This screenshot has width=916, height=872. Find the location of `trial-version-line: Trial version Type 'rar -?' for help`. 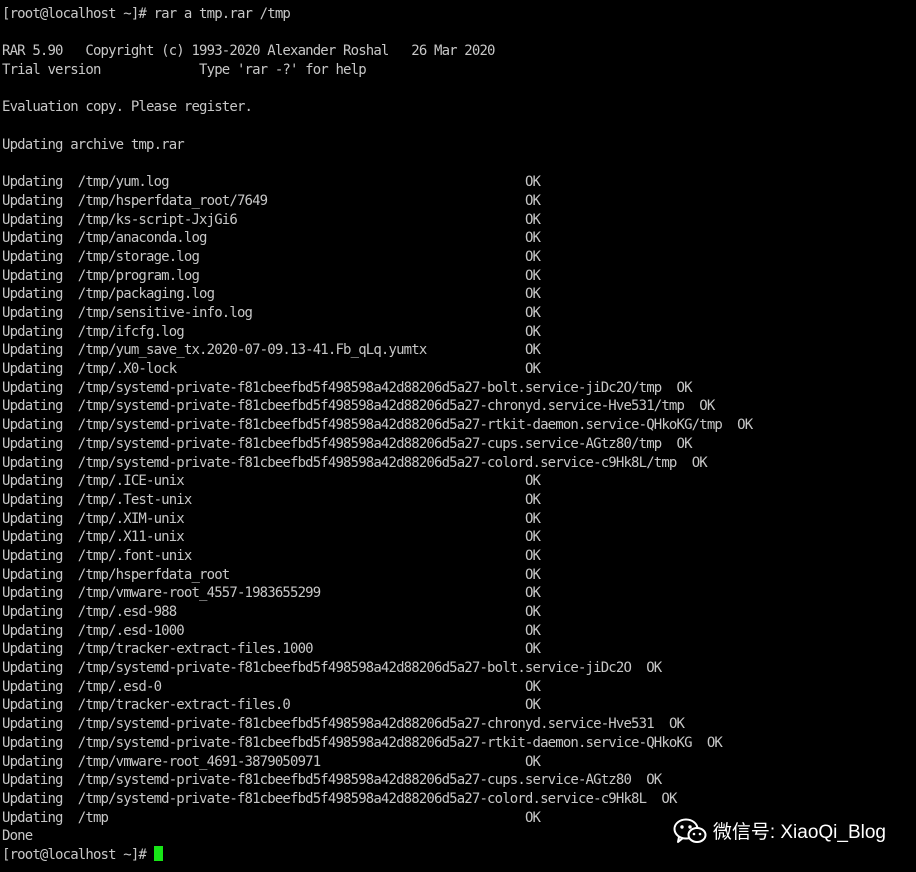

trial-version-line: Trial version Type 'rar -?' for help is located at coordinates (184, 70).